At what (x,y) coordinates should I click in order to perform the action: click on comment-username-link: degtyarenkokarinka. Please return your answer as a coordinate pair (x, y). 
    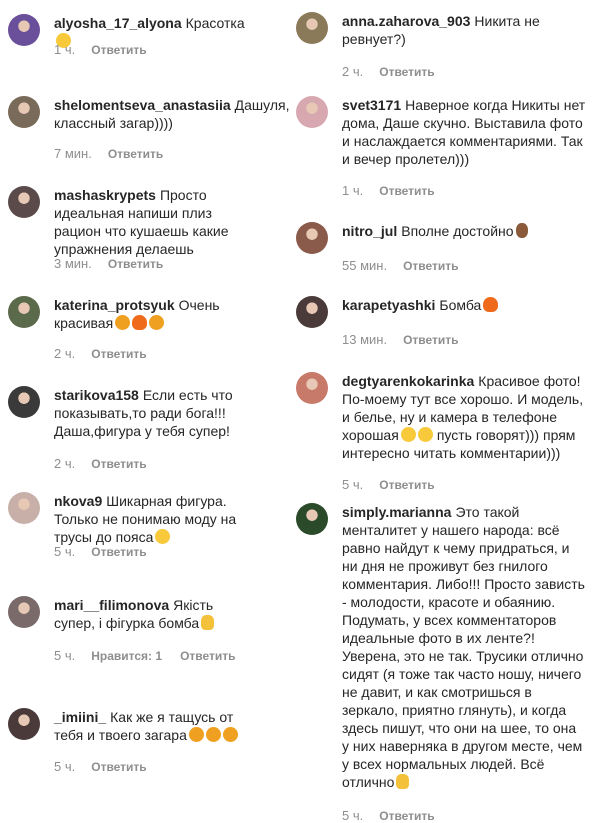
    Looking at the image, I should click on (408, 381).